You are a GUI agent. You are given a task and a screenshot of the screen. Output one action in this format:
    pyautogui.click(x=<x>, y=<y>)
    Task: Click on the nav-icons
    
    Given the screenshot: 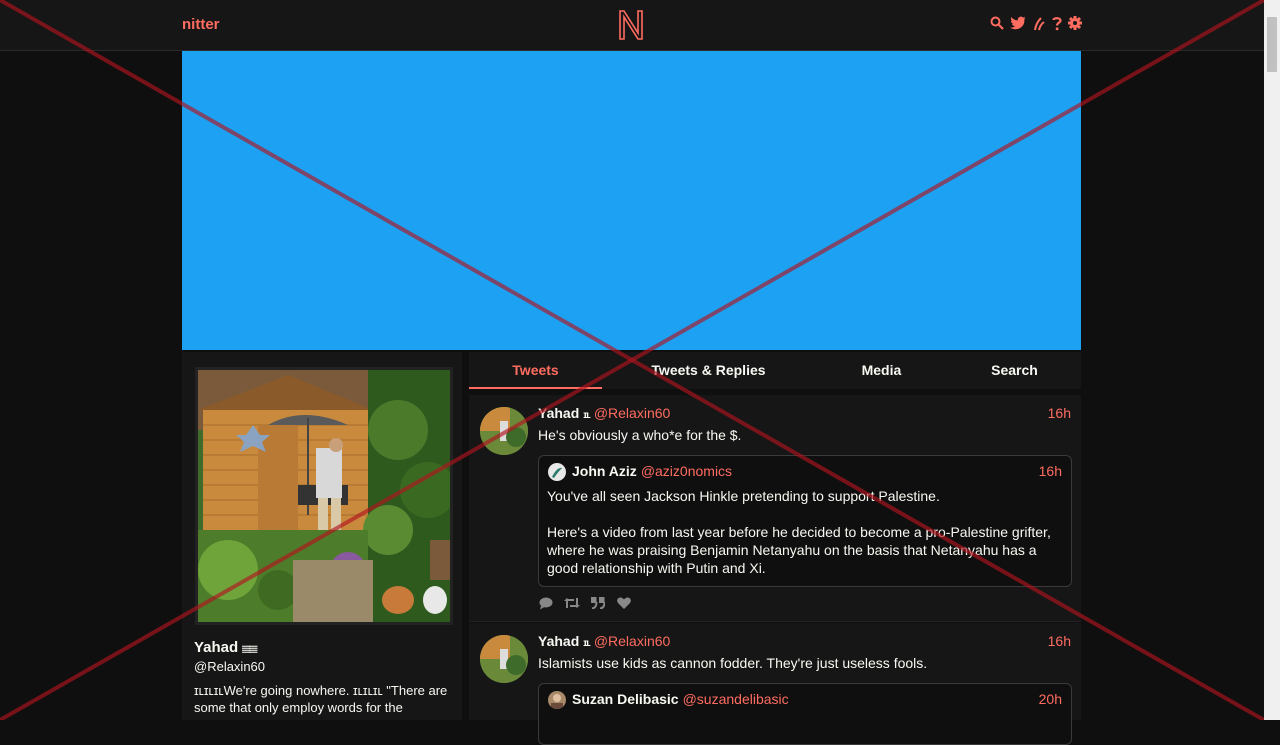 What is the action you would take?
    pyautogui.click(x=1036, y=23)
    